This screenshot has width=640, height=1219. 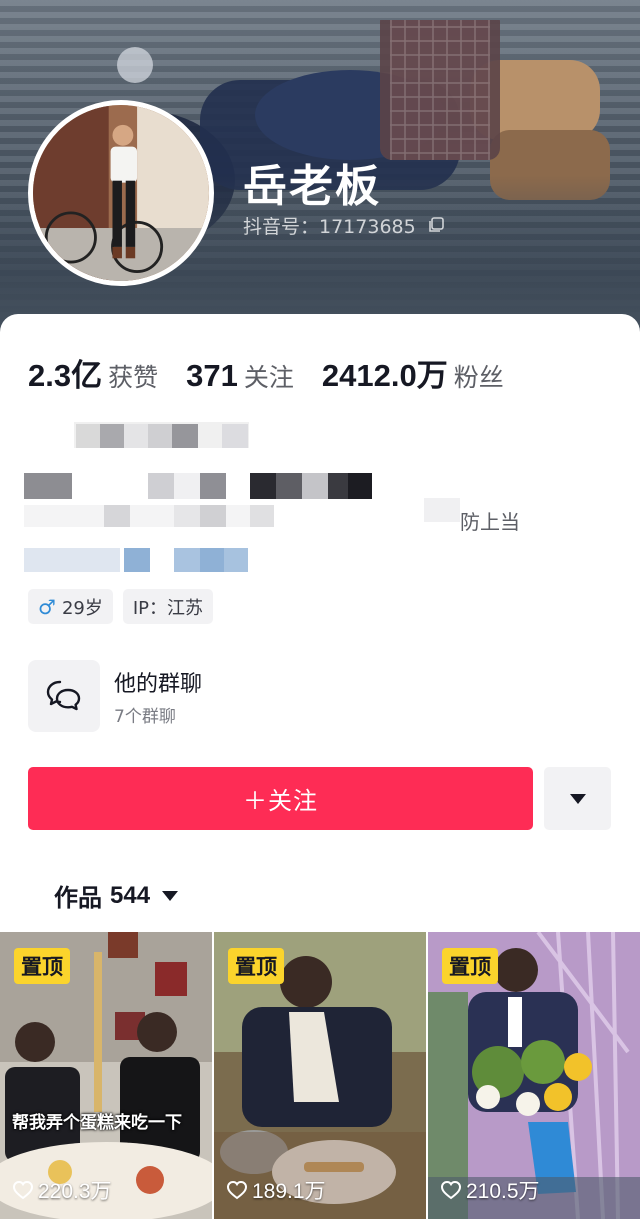 What do you see at coordinates (269, 376) in the screenshot?
I see `following-label: 关注` at bounding box center [269, 376].